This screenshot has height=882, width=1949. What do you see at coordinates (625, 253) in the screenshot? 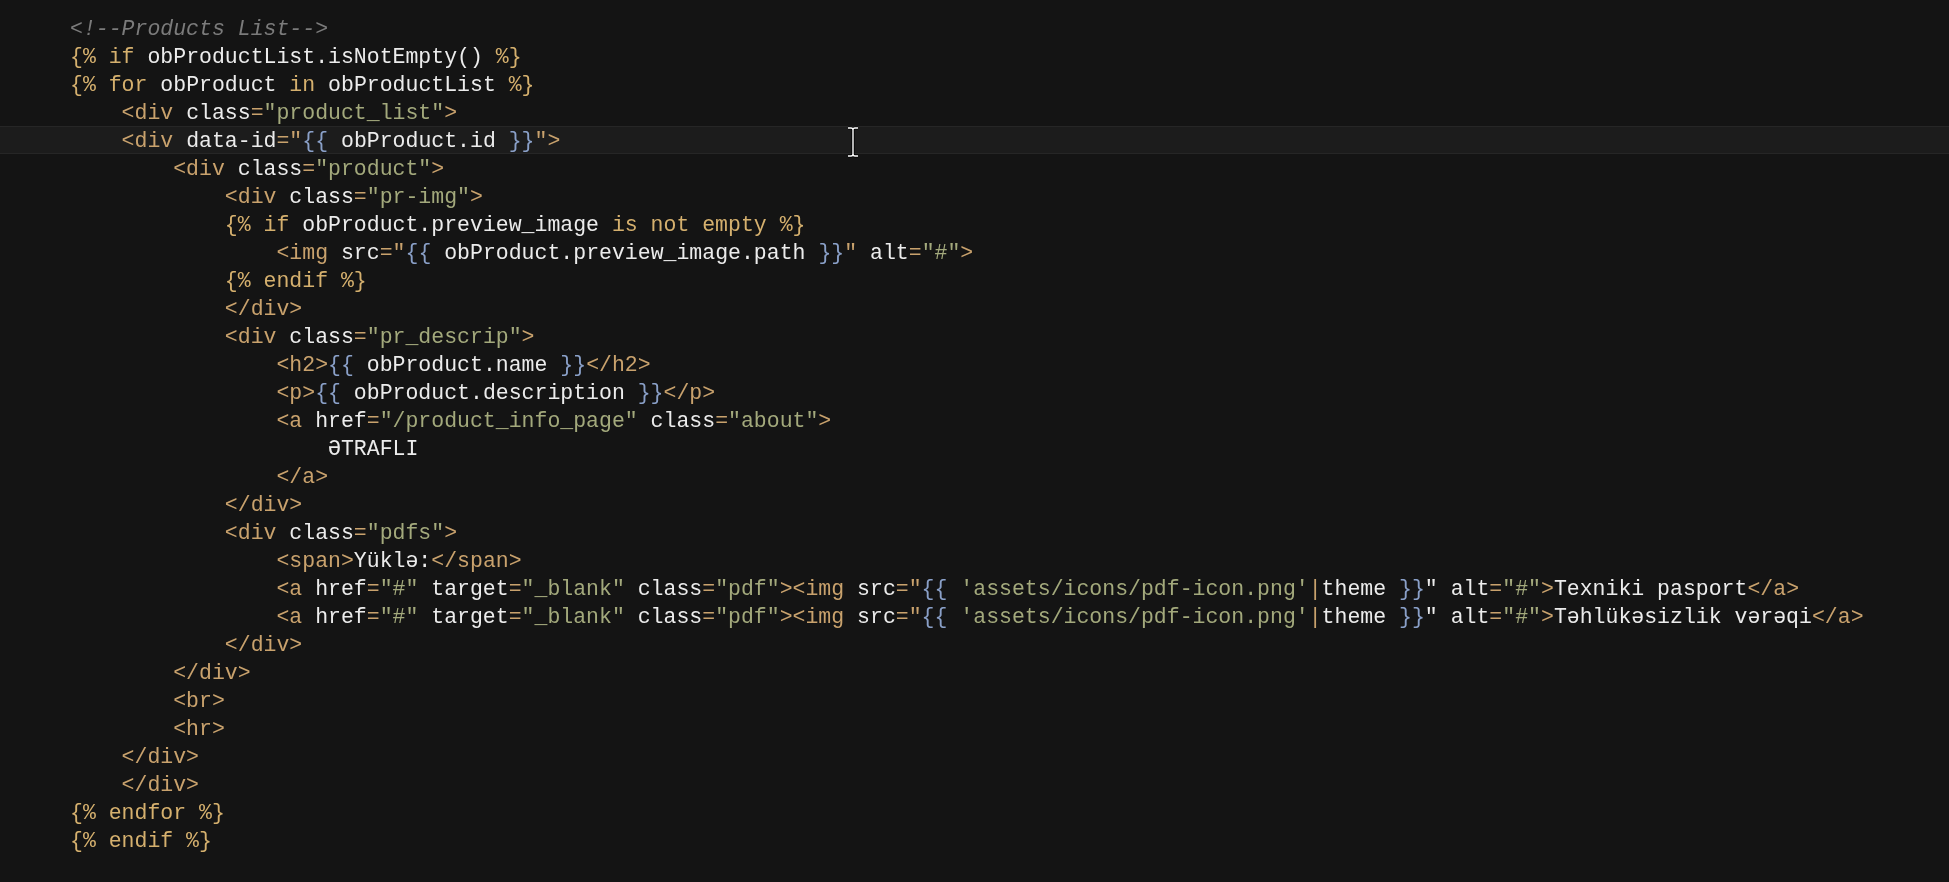
I see `code-line: <img src="{{ obProduct.preview_image.path }}" alt="#">` at bounding box center [625, 253].